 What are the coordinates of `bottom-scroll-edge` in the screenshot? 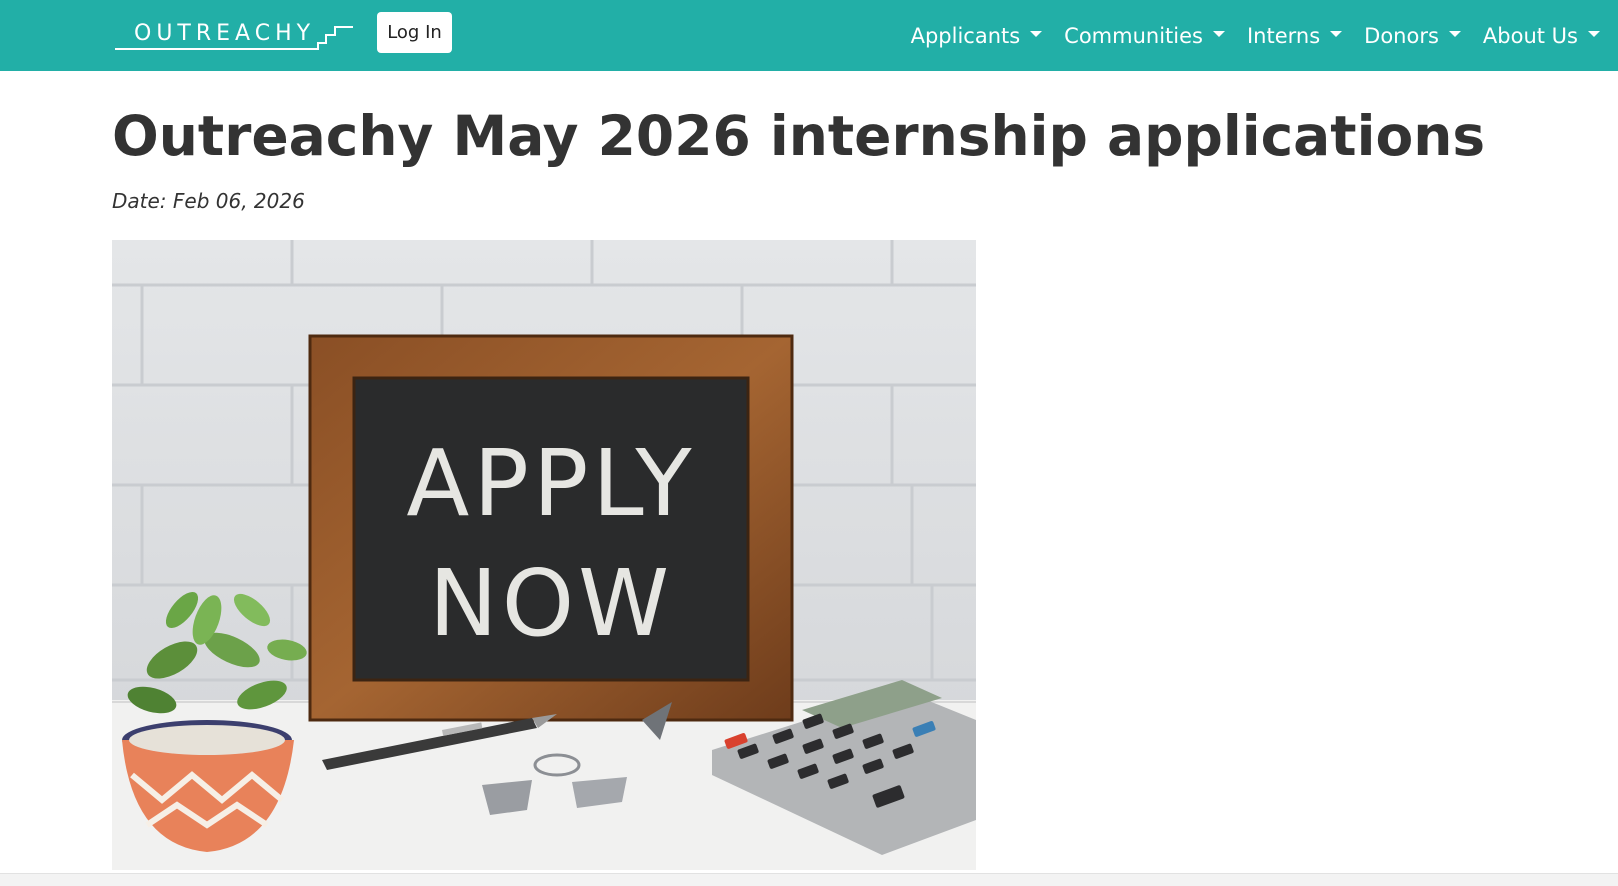 It's located at (809, 879).